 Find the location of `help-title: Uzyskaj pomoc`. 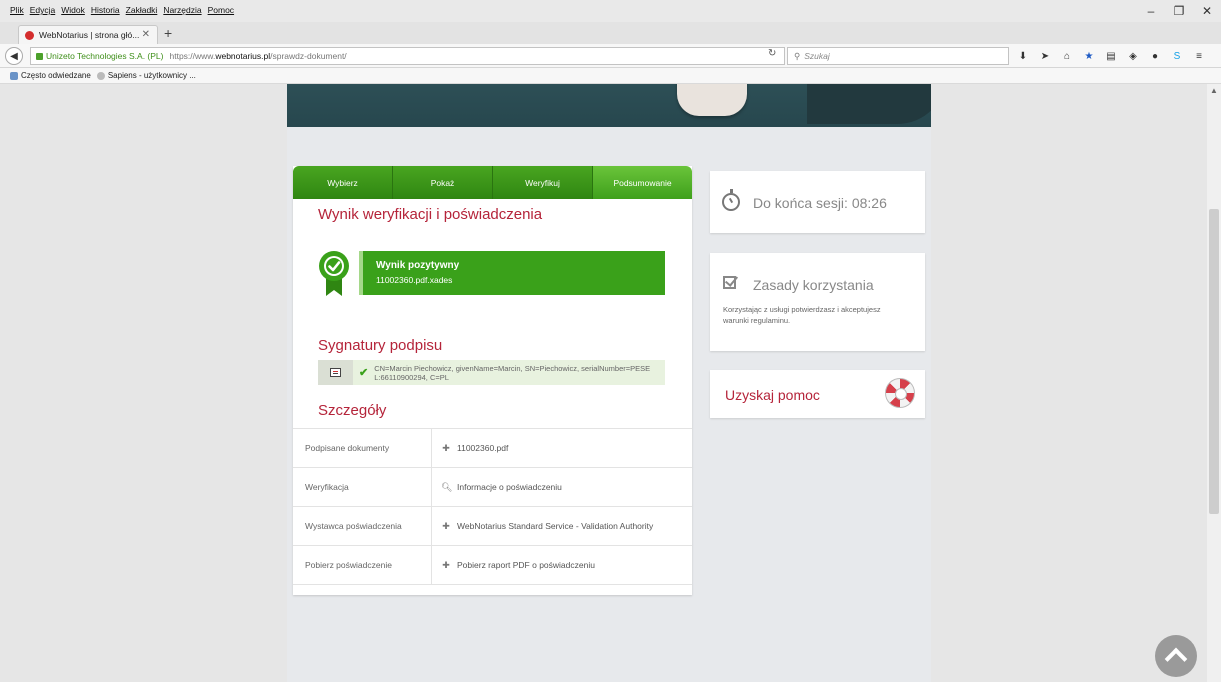

help-title: Uzyskaj pomoc is located at coordinates (772, 395).